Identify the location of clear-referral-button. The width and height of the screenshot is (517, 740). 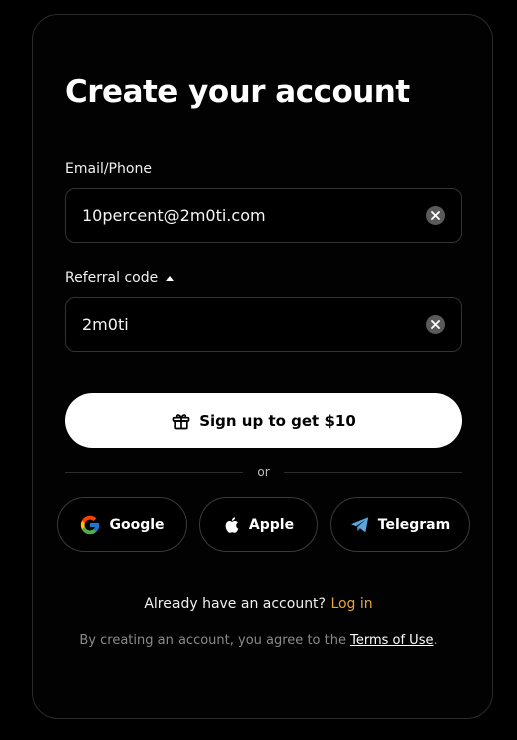
(435, 324).